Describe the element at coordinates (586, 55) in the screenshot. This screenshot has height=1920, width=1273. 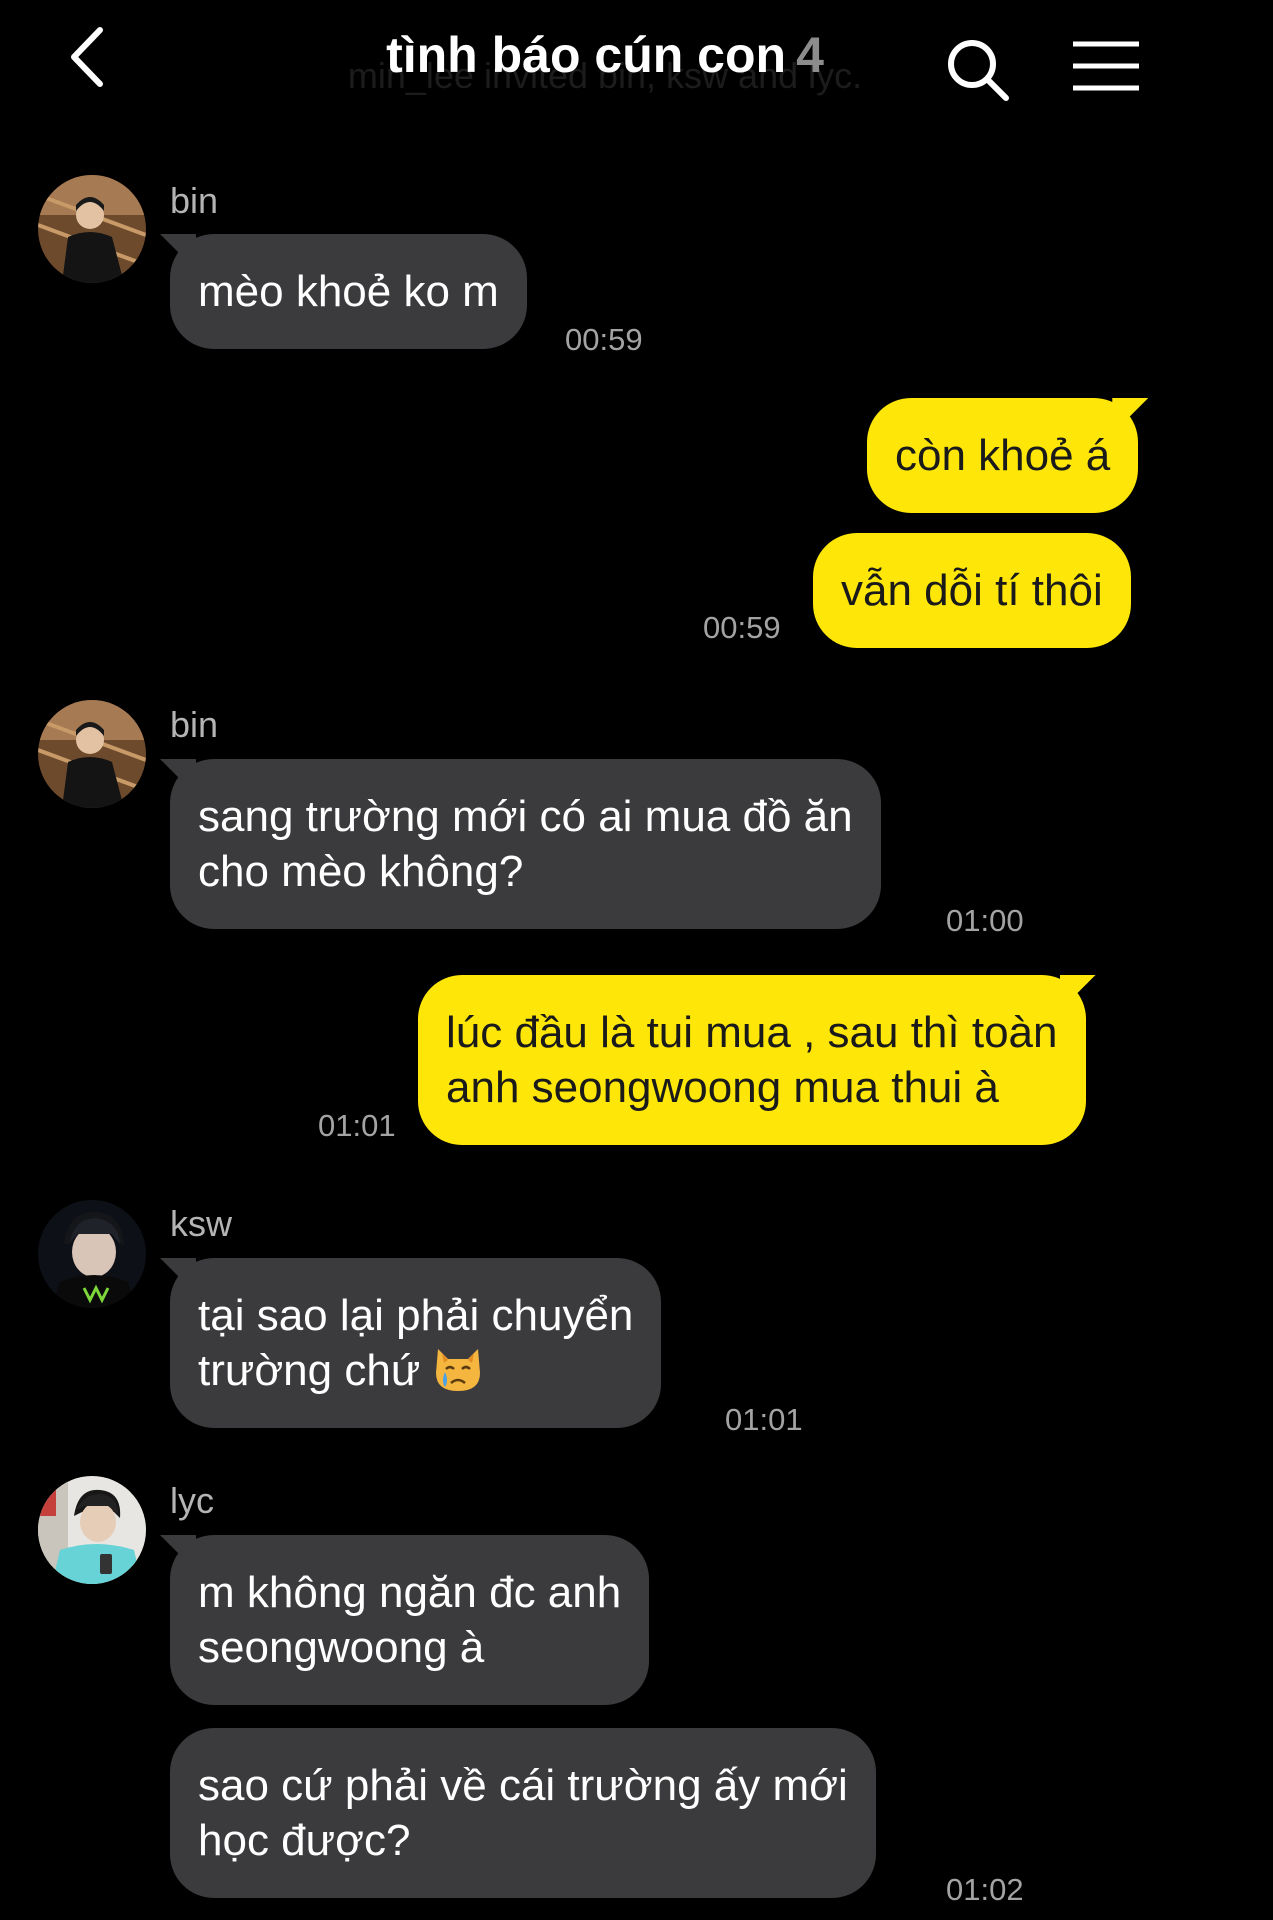
I see `chat-title: tình báo cún con` at that location.